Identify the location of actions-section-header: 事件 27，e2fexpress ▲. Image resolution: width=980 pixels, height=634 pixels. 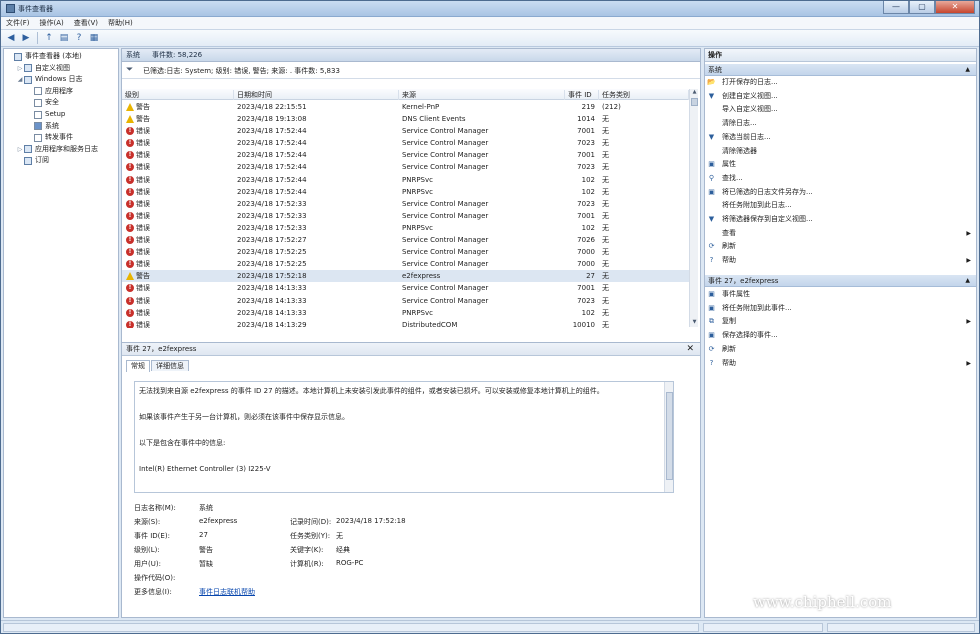
(840, 281).